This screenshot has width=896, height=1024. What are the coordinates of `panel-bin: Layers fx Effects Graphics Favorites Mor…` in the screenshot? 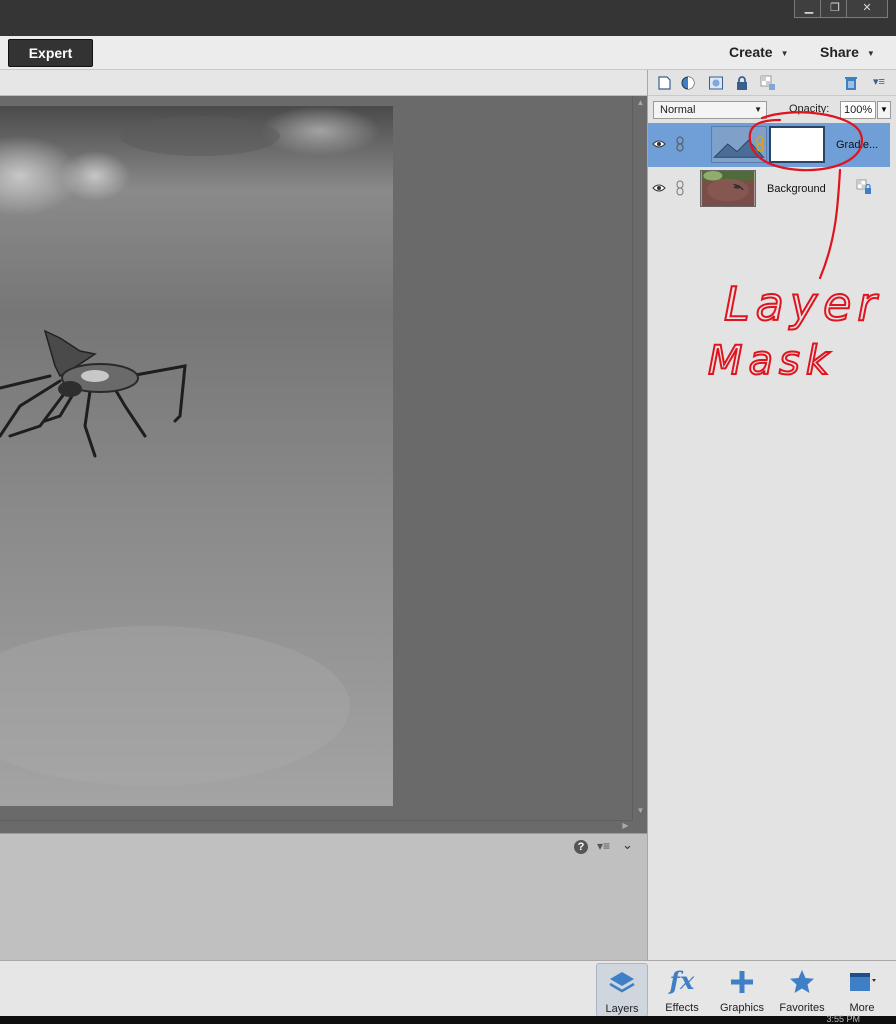 It's located at (448, 988).